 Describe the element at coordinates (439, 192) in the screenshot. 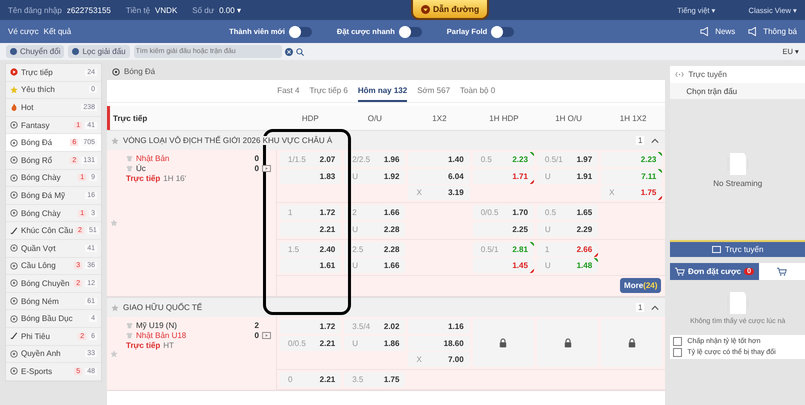

I see `odds-cell: X 3.19` at that location.